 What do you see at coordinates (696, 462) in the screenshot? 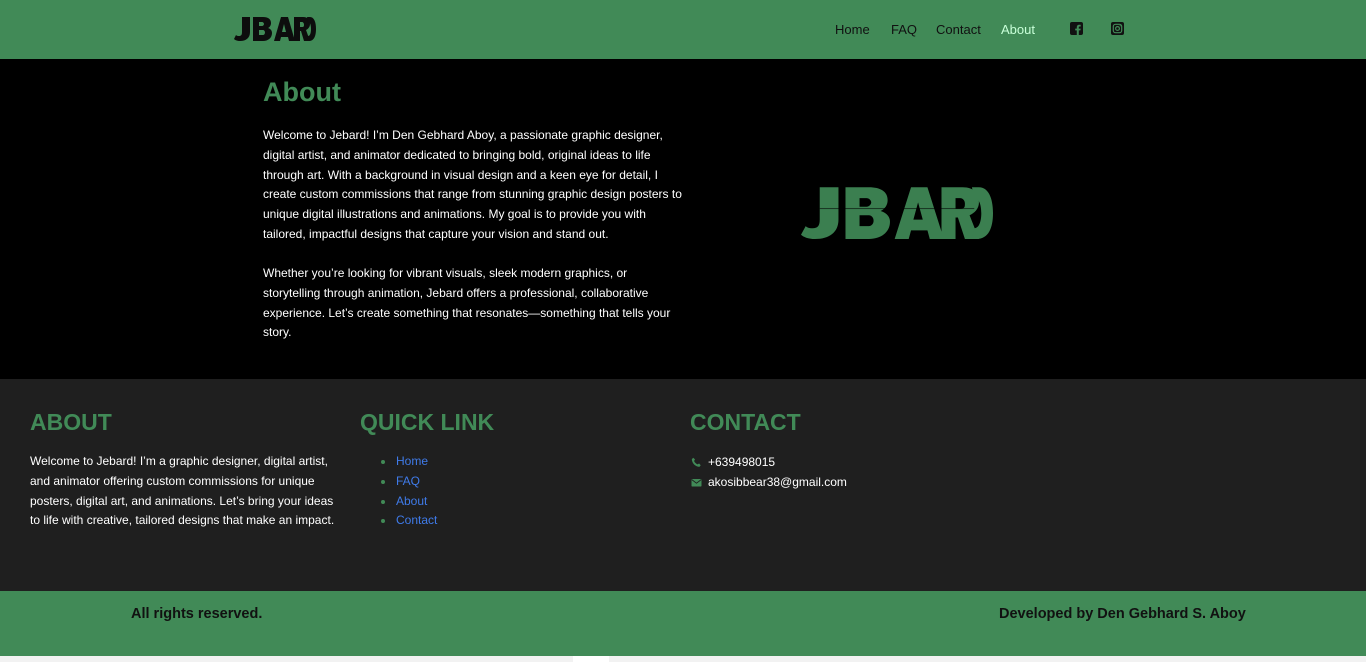
I see `phone-icon` at bounding box center [696, 462].